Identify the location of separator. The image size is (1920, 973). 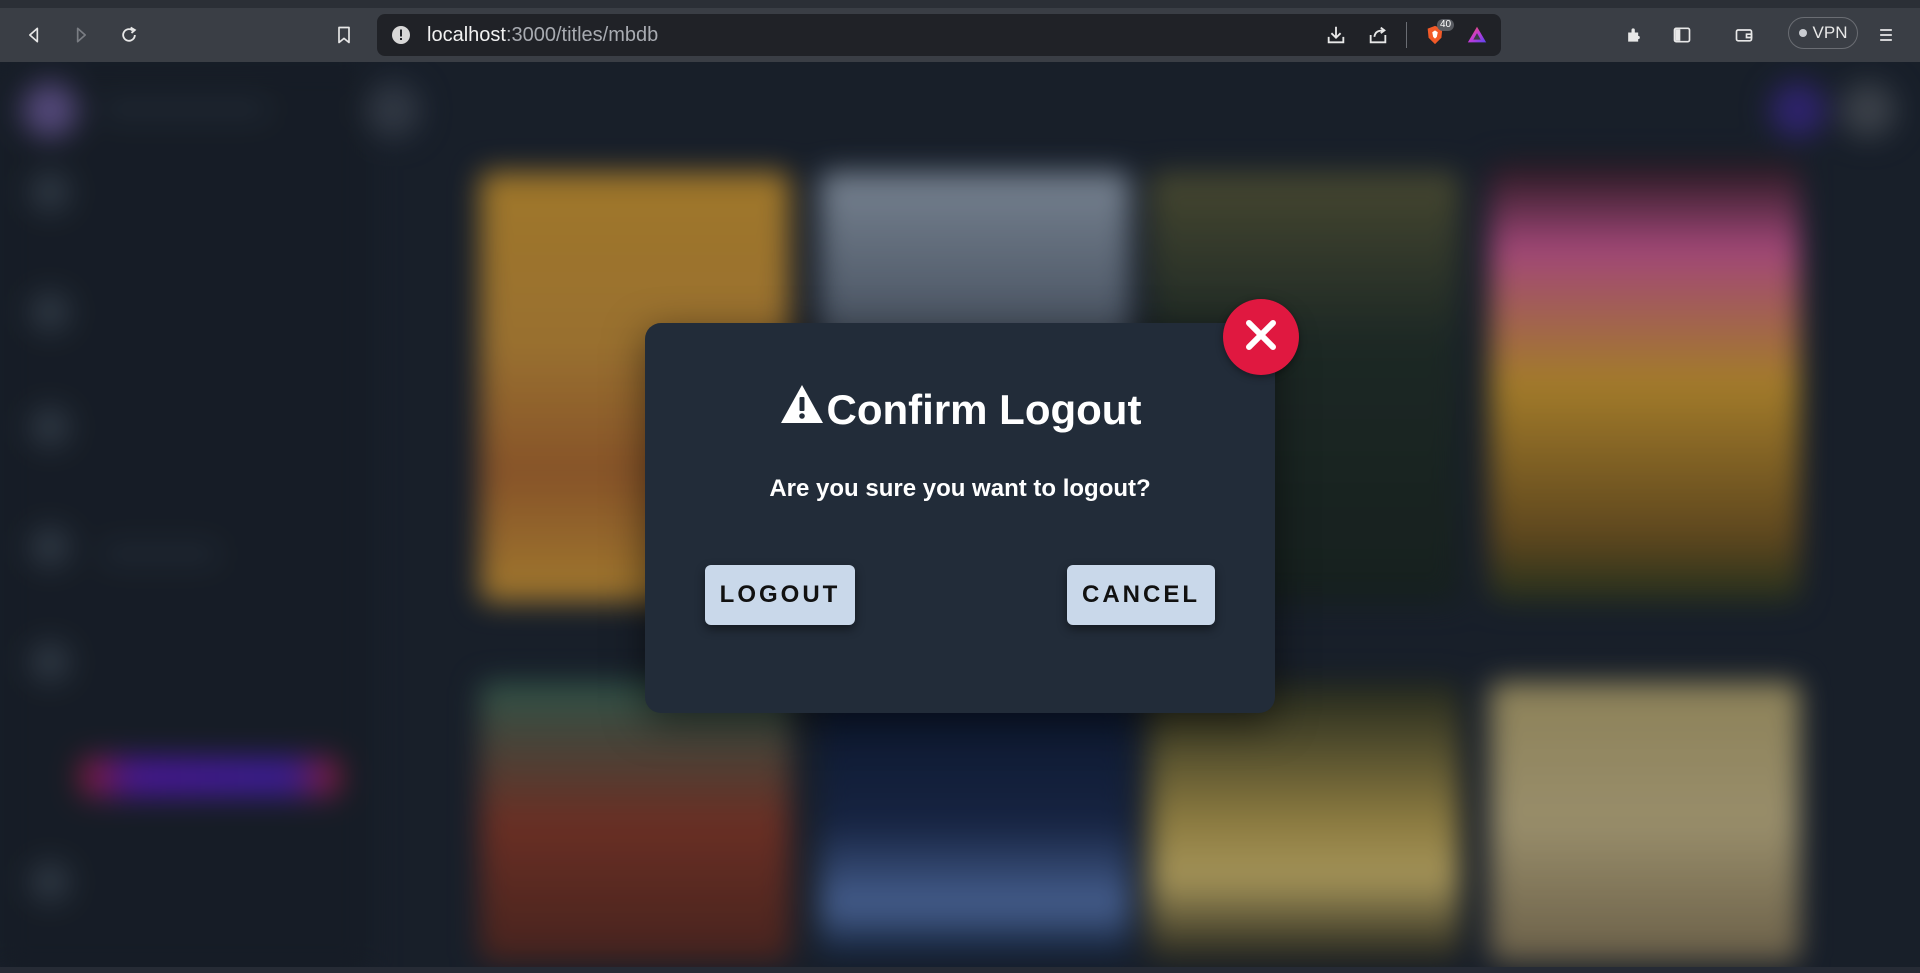
(1406, 35).